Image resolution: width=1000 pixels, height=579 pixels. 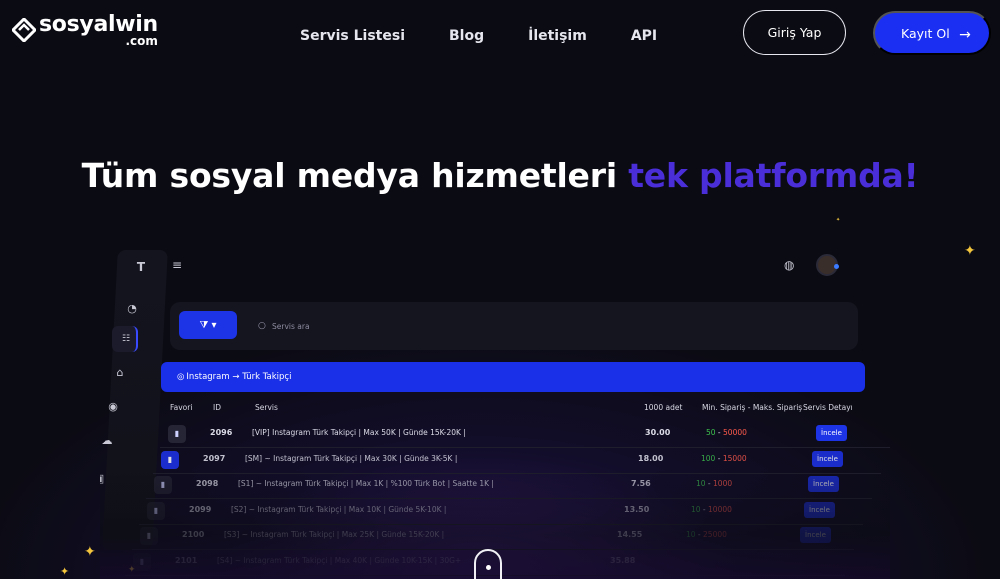 I want to click on column-header-id: ID, so click(x=217, y=407).